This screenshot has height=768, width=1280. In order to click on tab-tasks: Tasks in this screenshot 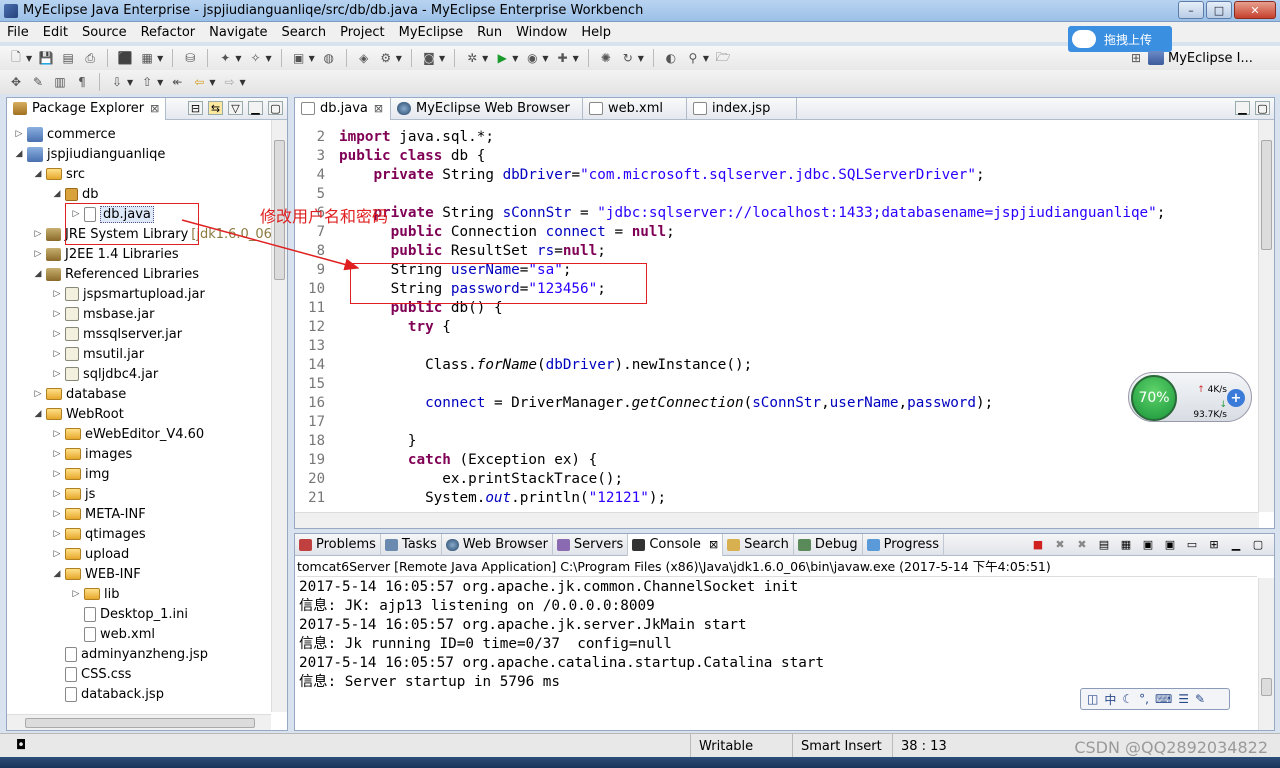, I will do `click(411, 544)`.